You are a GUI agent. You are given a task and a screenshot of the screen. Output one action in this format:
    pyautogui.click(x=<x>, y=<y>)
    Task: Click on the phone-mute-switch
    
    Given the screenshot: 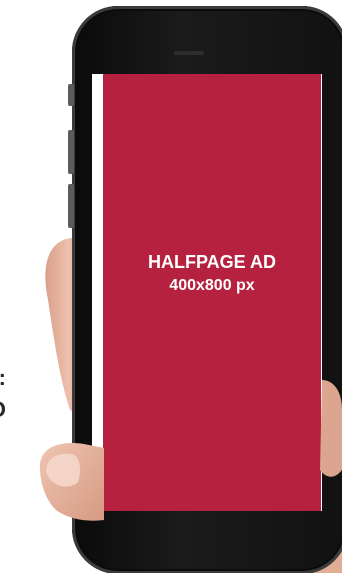 What is the action you would take?
    pyautogui.click(x=71, y=95)
    